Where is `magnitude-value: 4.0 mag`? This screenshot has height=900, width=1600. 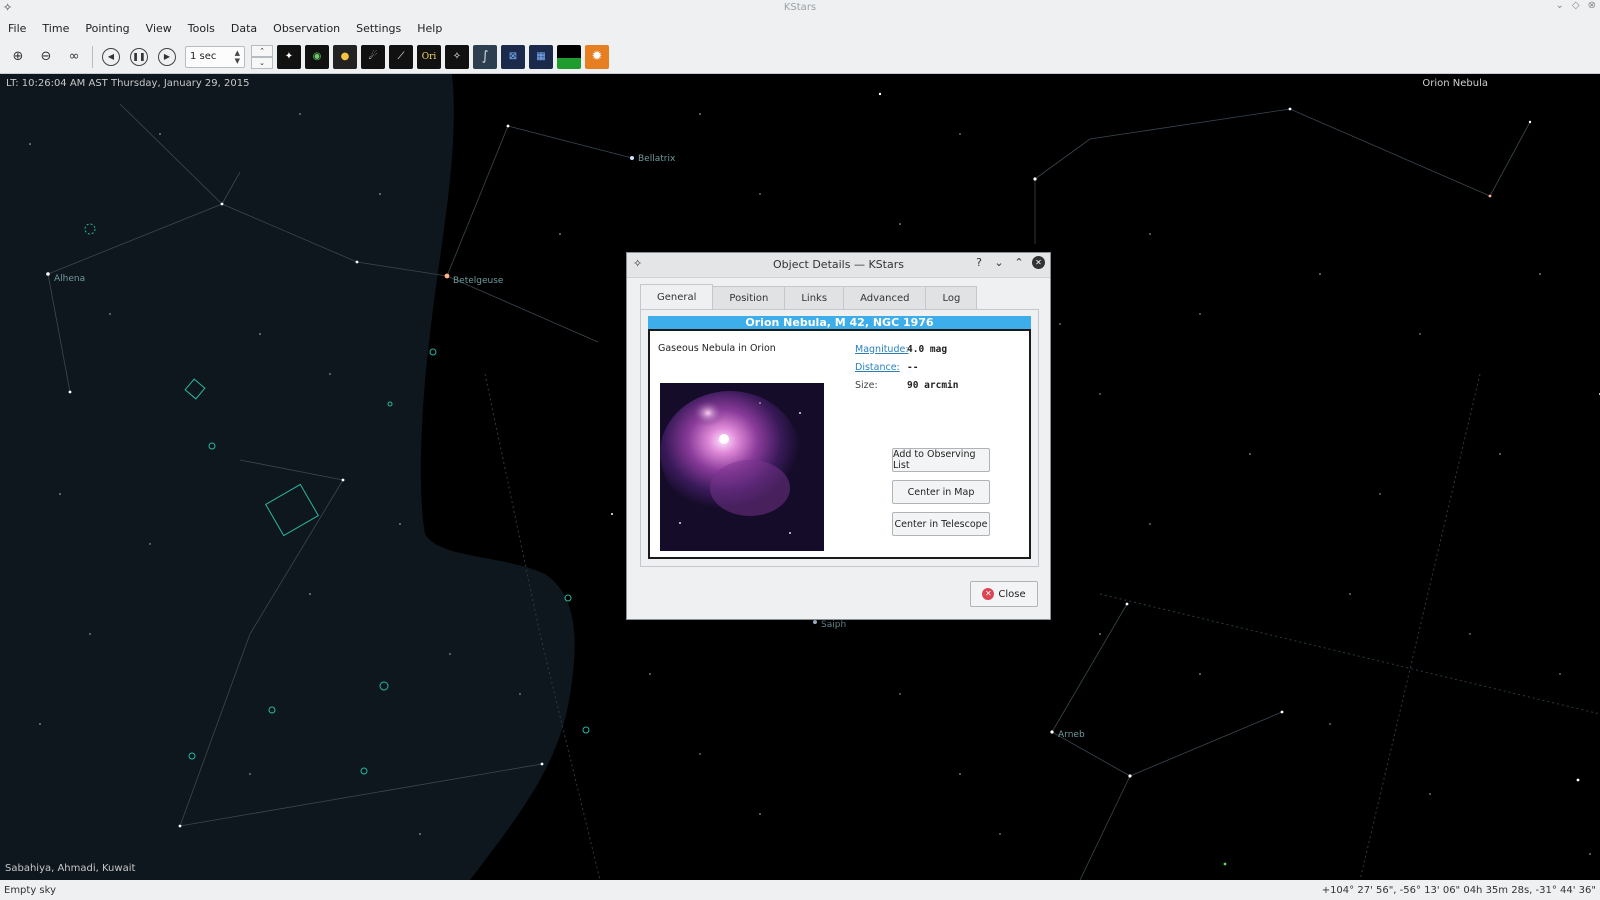 magnitude-value: 4.0 mag is located at coordinates (927, 349).